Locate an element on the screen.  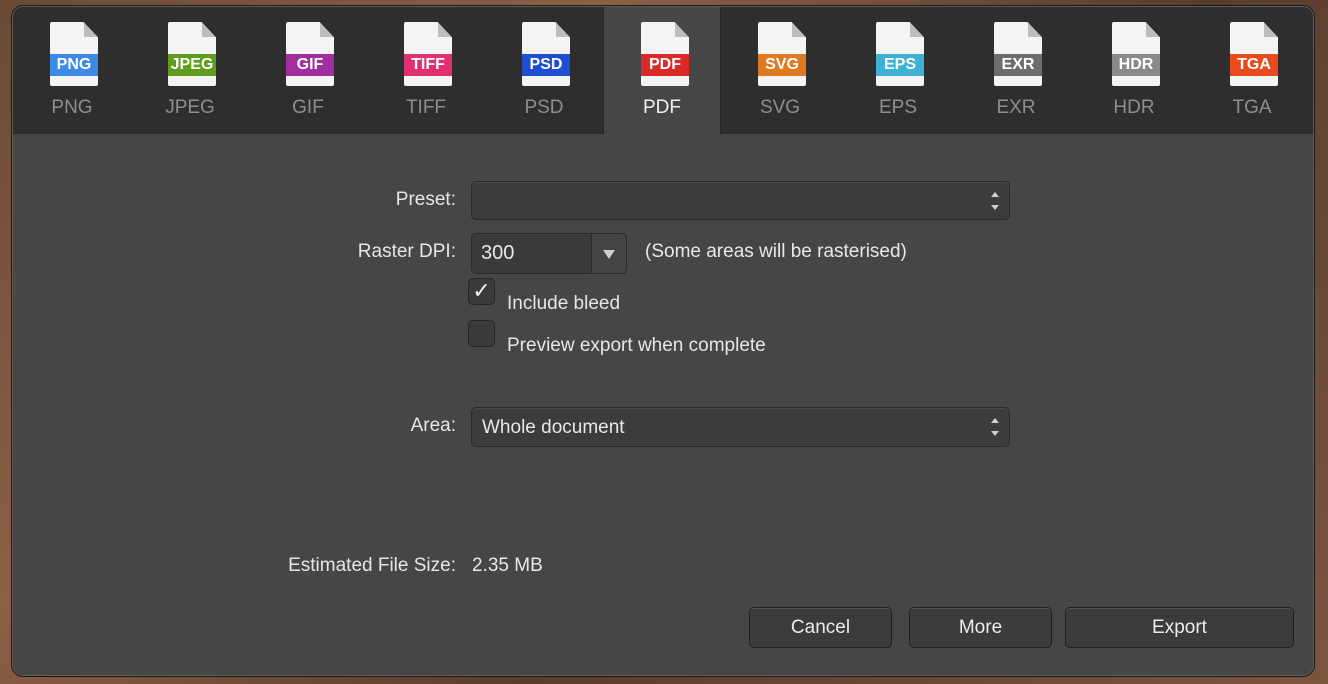
format-svg: SVG SVG is located at coordinates (780, 70).